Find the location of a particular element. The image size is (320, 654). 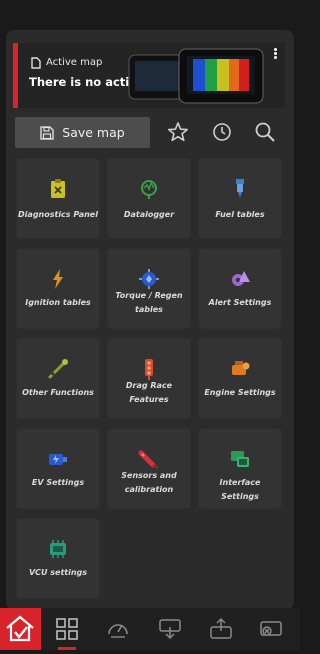

banner-label: Active map is located at coordinates (74, 62).